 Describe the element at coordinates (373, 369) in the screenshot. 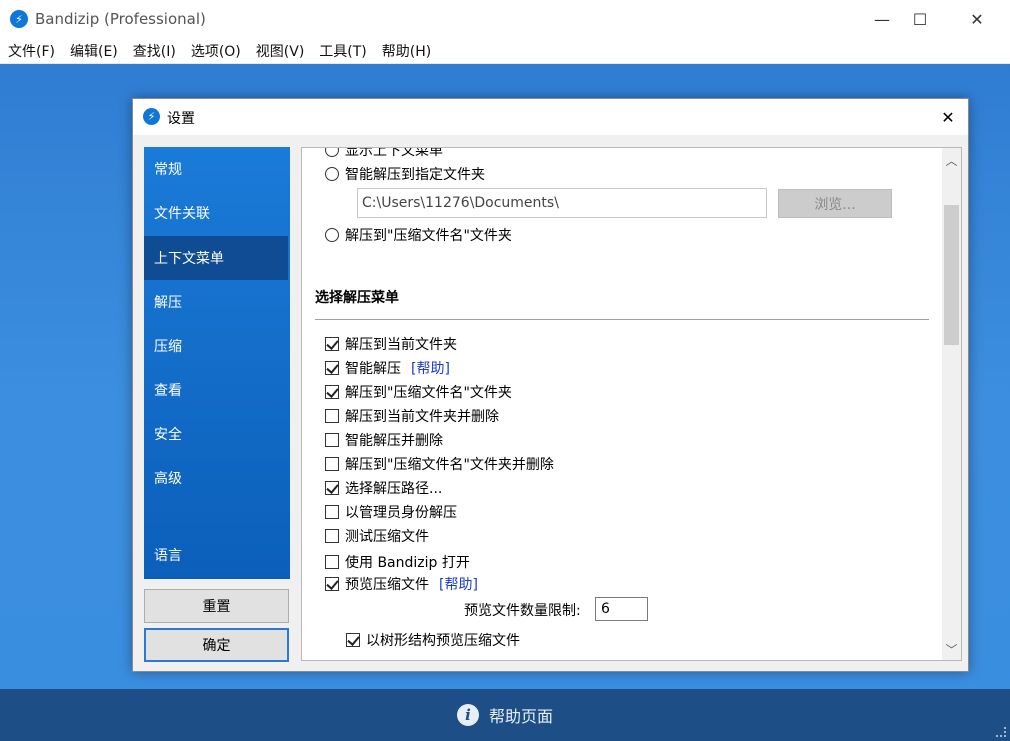

I see `checkbox-label: 智能解压` at that location.